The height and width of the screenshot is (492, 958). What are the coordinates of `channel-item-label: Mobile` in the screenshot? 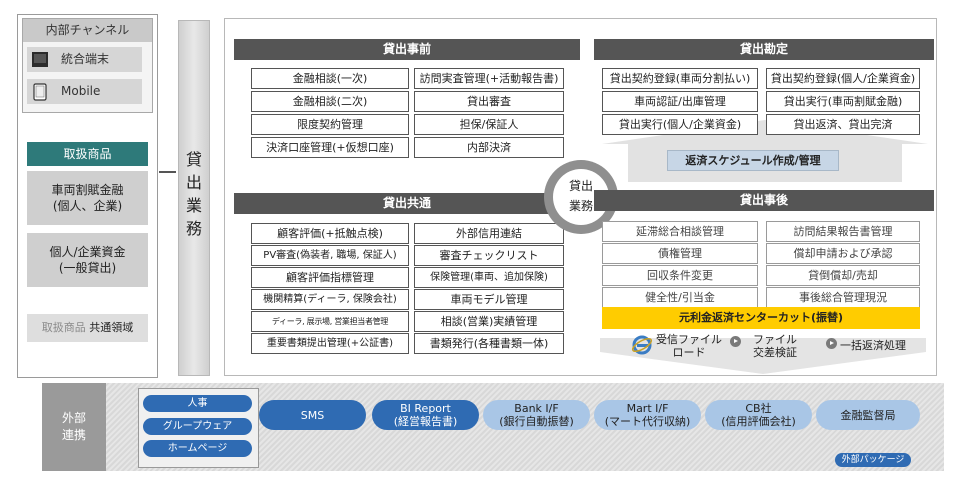 It's located at (81, 91).